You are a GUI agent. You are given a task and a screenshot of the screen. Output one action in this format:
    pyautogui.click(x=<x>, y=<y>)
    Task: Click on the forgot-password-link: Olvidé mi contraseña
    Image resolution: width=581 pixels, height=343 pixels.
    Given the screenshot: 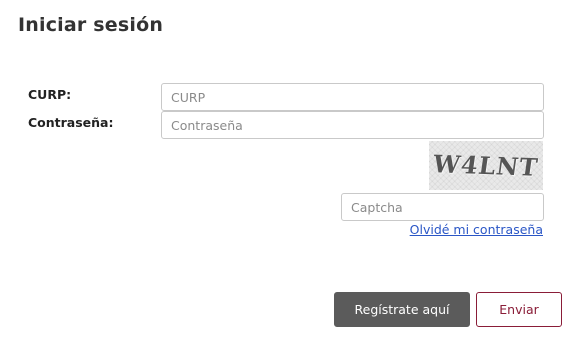 What is the action you would take?
    pyautogui.click(x=476, y=229)
    